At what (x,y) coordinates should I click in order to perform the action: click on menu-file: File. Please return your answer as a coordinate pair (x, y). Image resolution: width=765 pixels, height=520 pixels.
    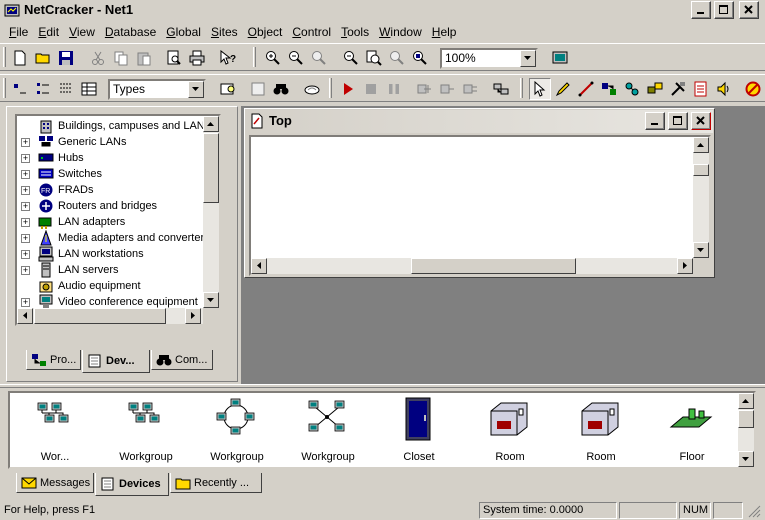
    Looking at the image, I should click on (18, 32).